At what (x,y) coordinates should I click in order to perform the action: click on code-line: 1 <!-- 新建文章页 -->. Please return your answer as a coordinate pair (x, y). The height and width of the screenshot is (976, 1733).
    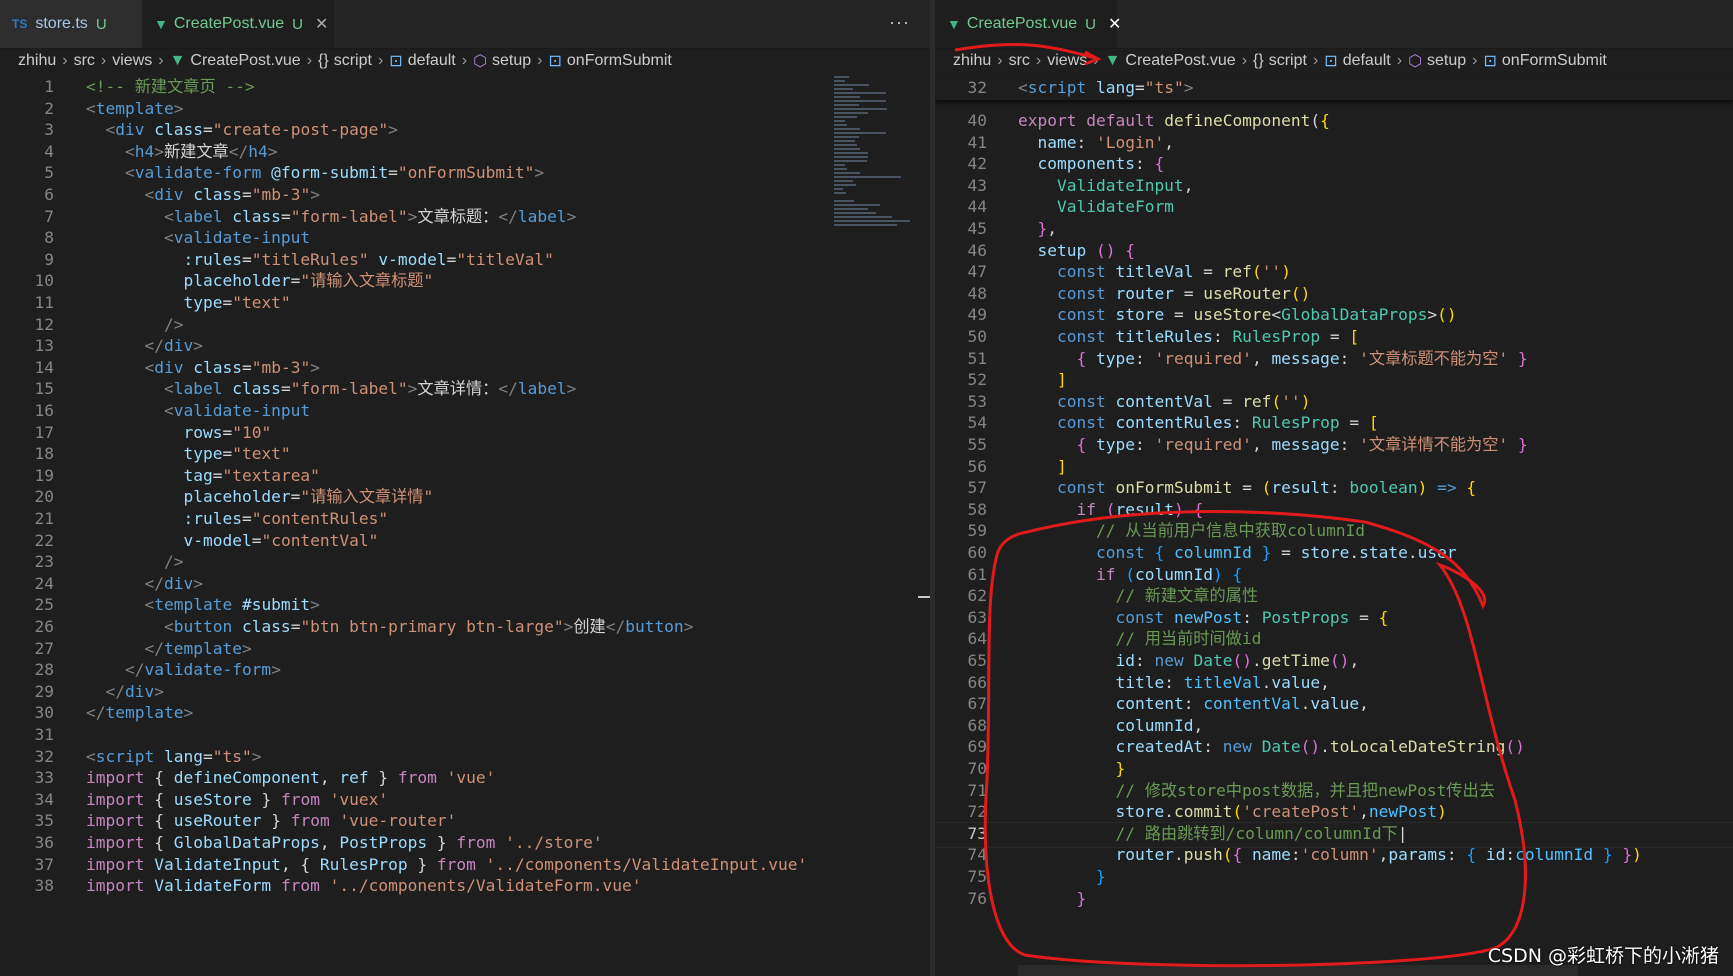
    Looking at the image, I should click on (465, 87).